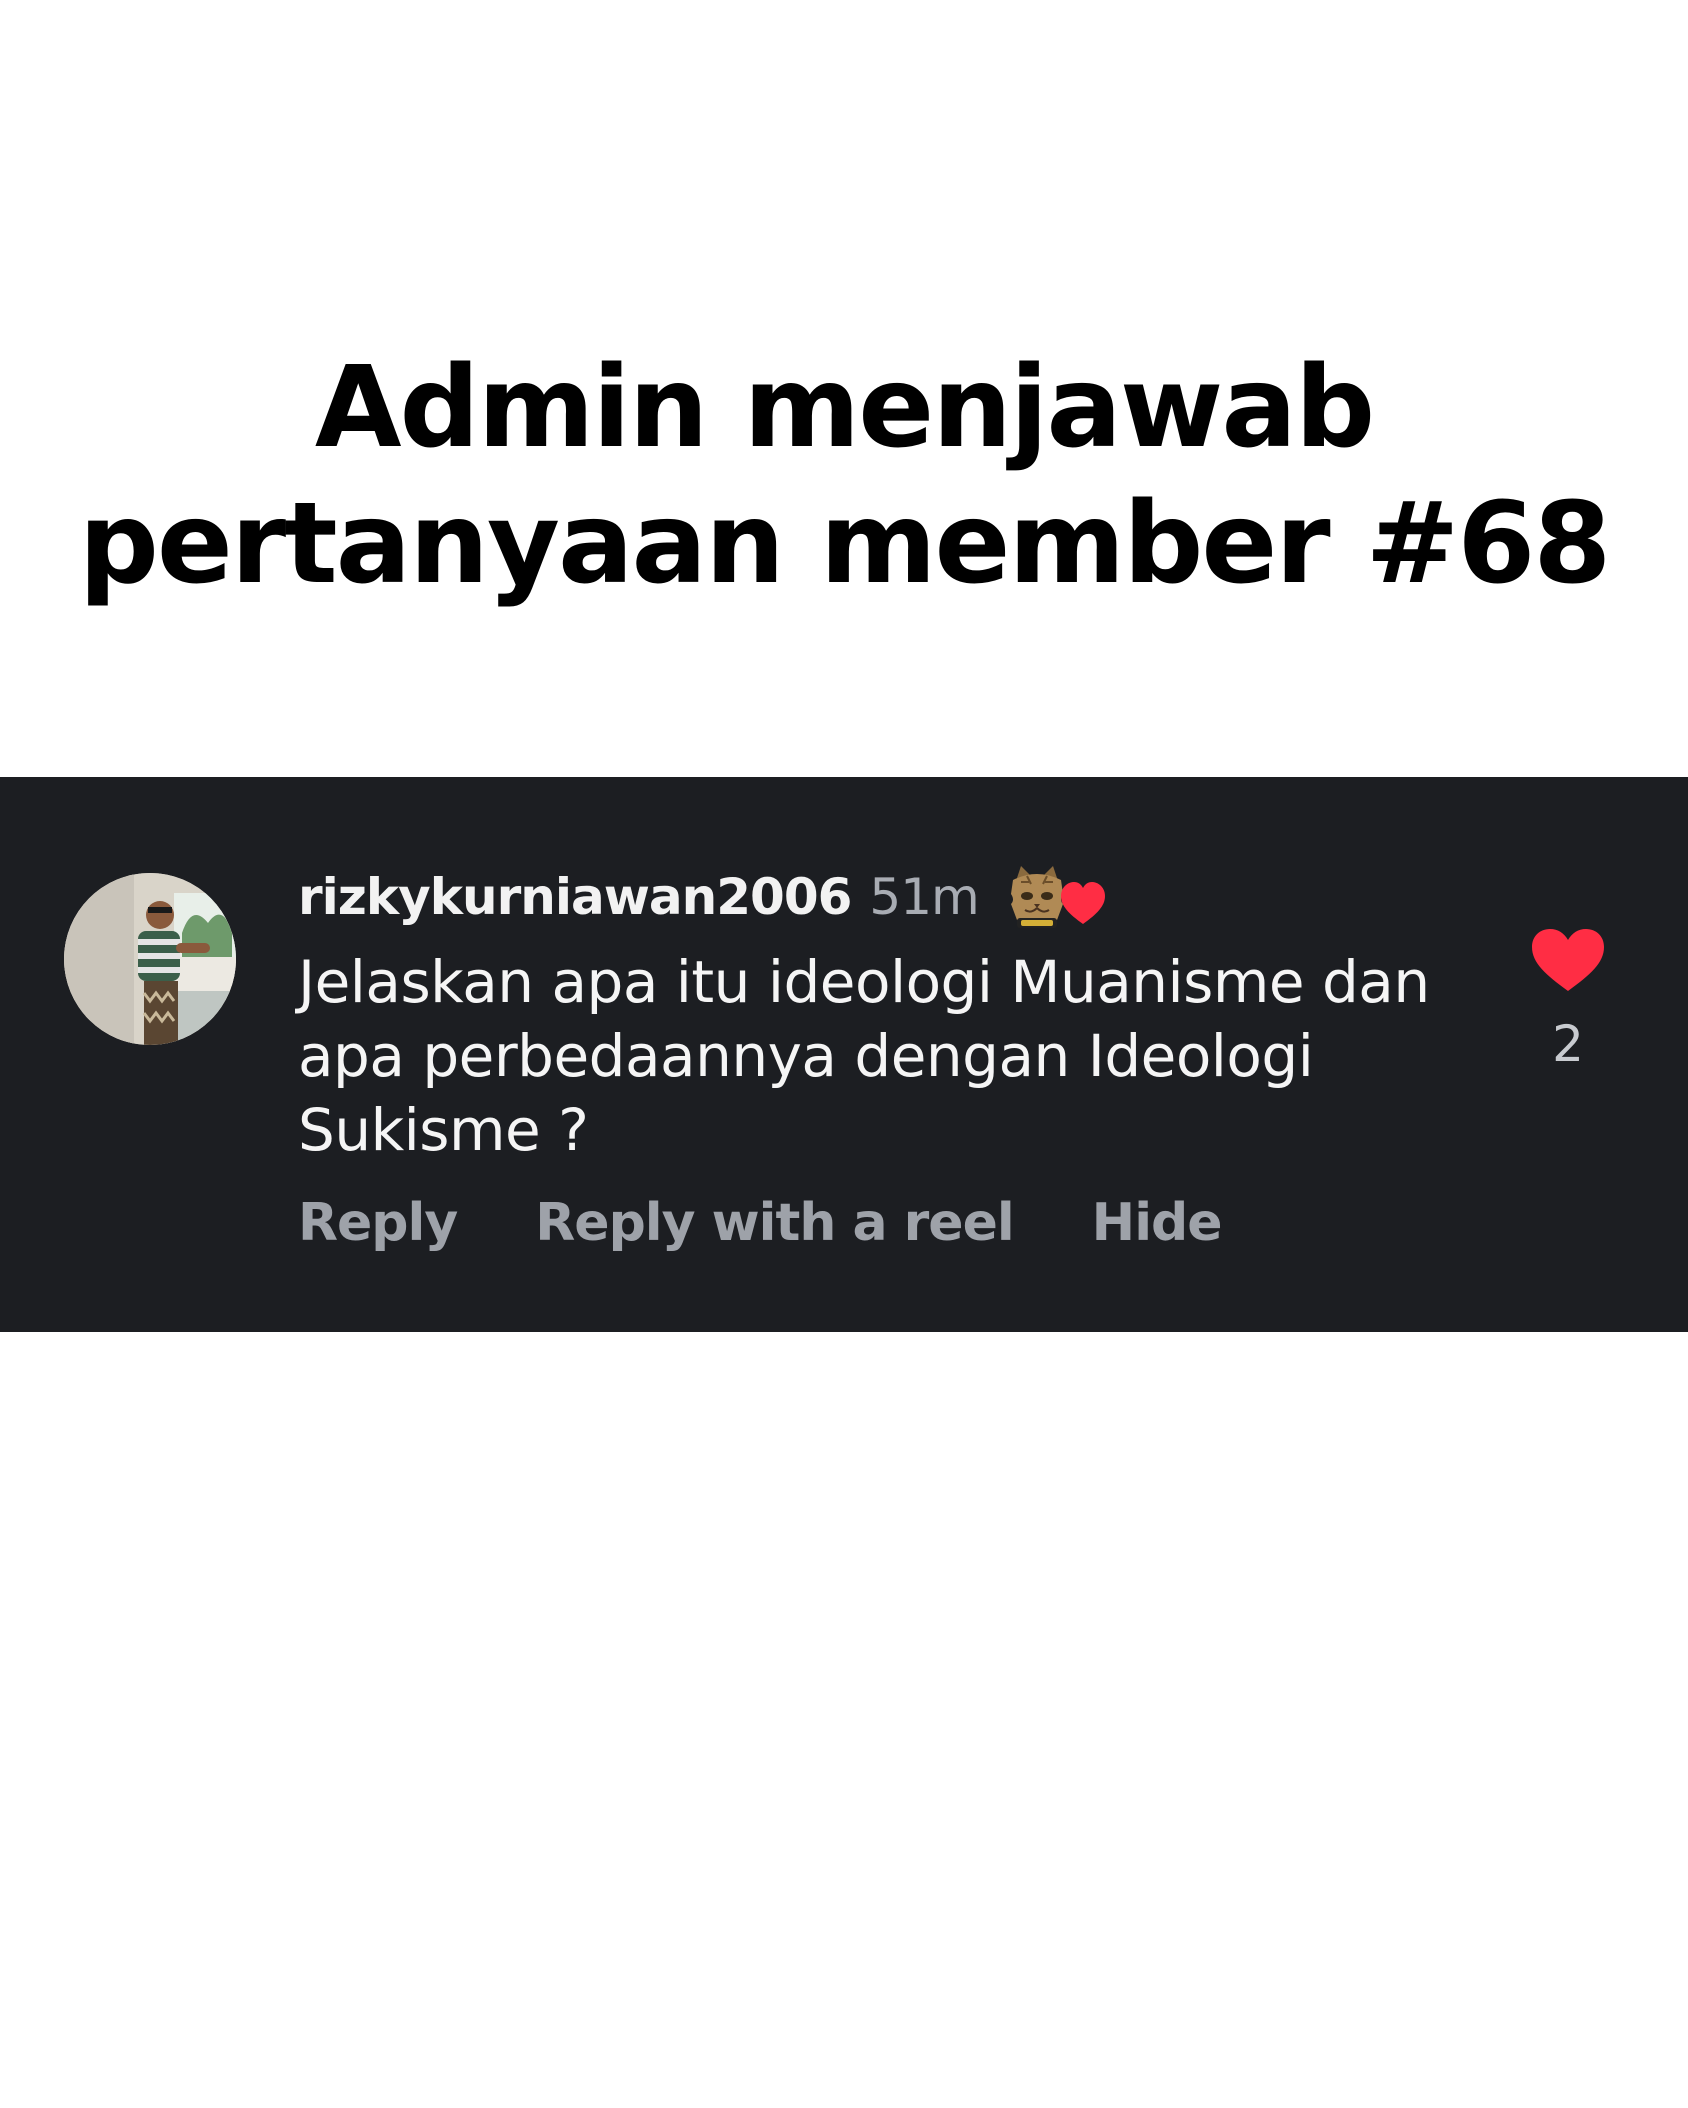  I want to click on comment-actions: Reply Reply with a reel Hide, so click(898, 1223).